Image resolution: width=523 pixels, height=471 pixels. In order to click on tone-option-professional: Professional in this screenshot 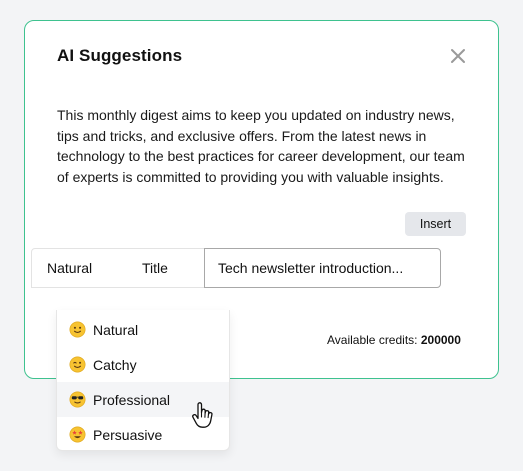, I will do `click(143, 399)`.